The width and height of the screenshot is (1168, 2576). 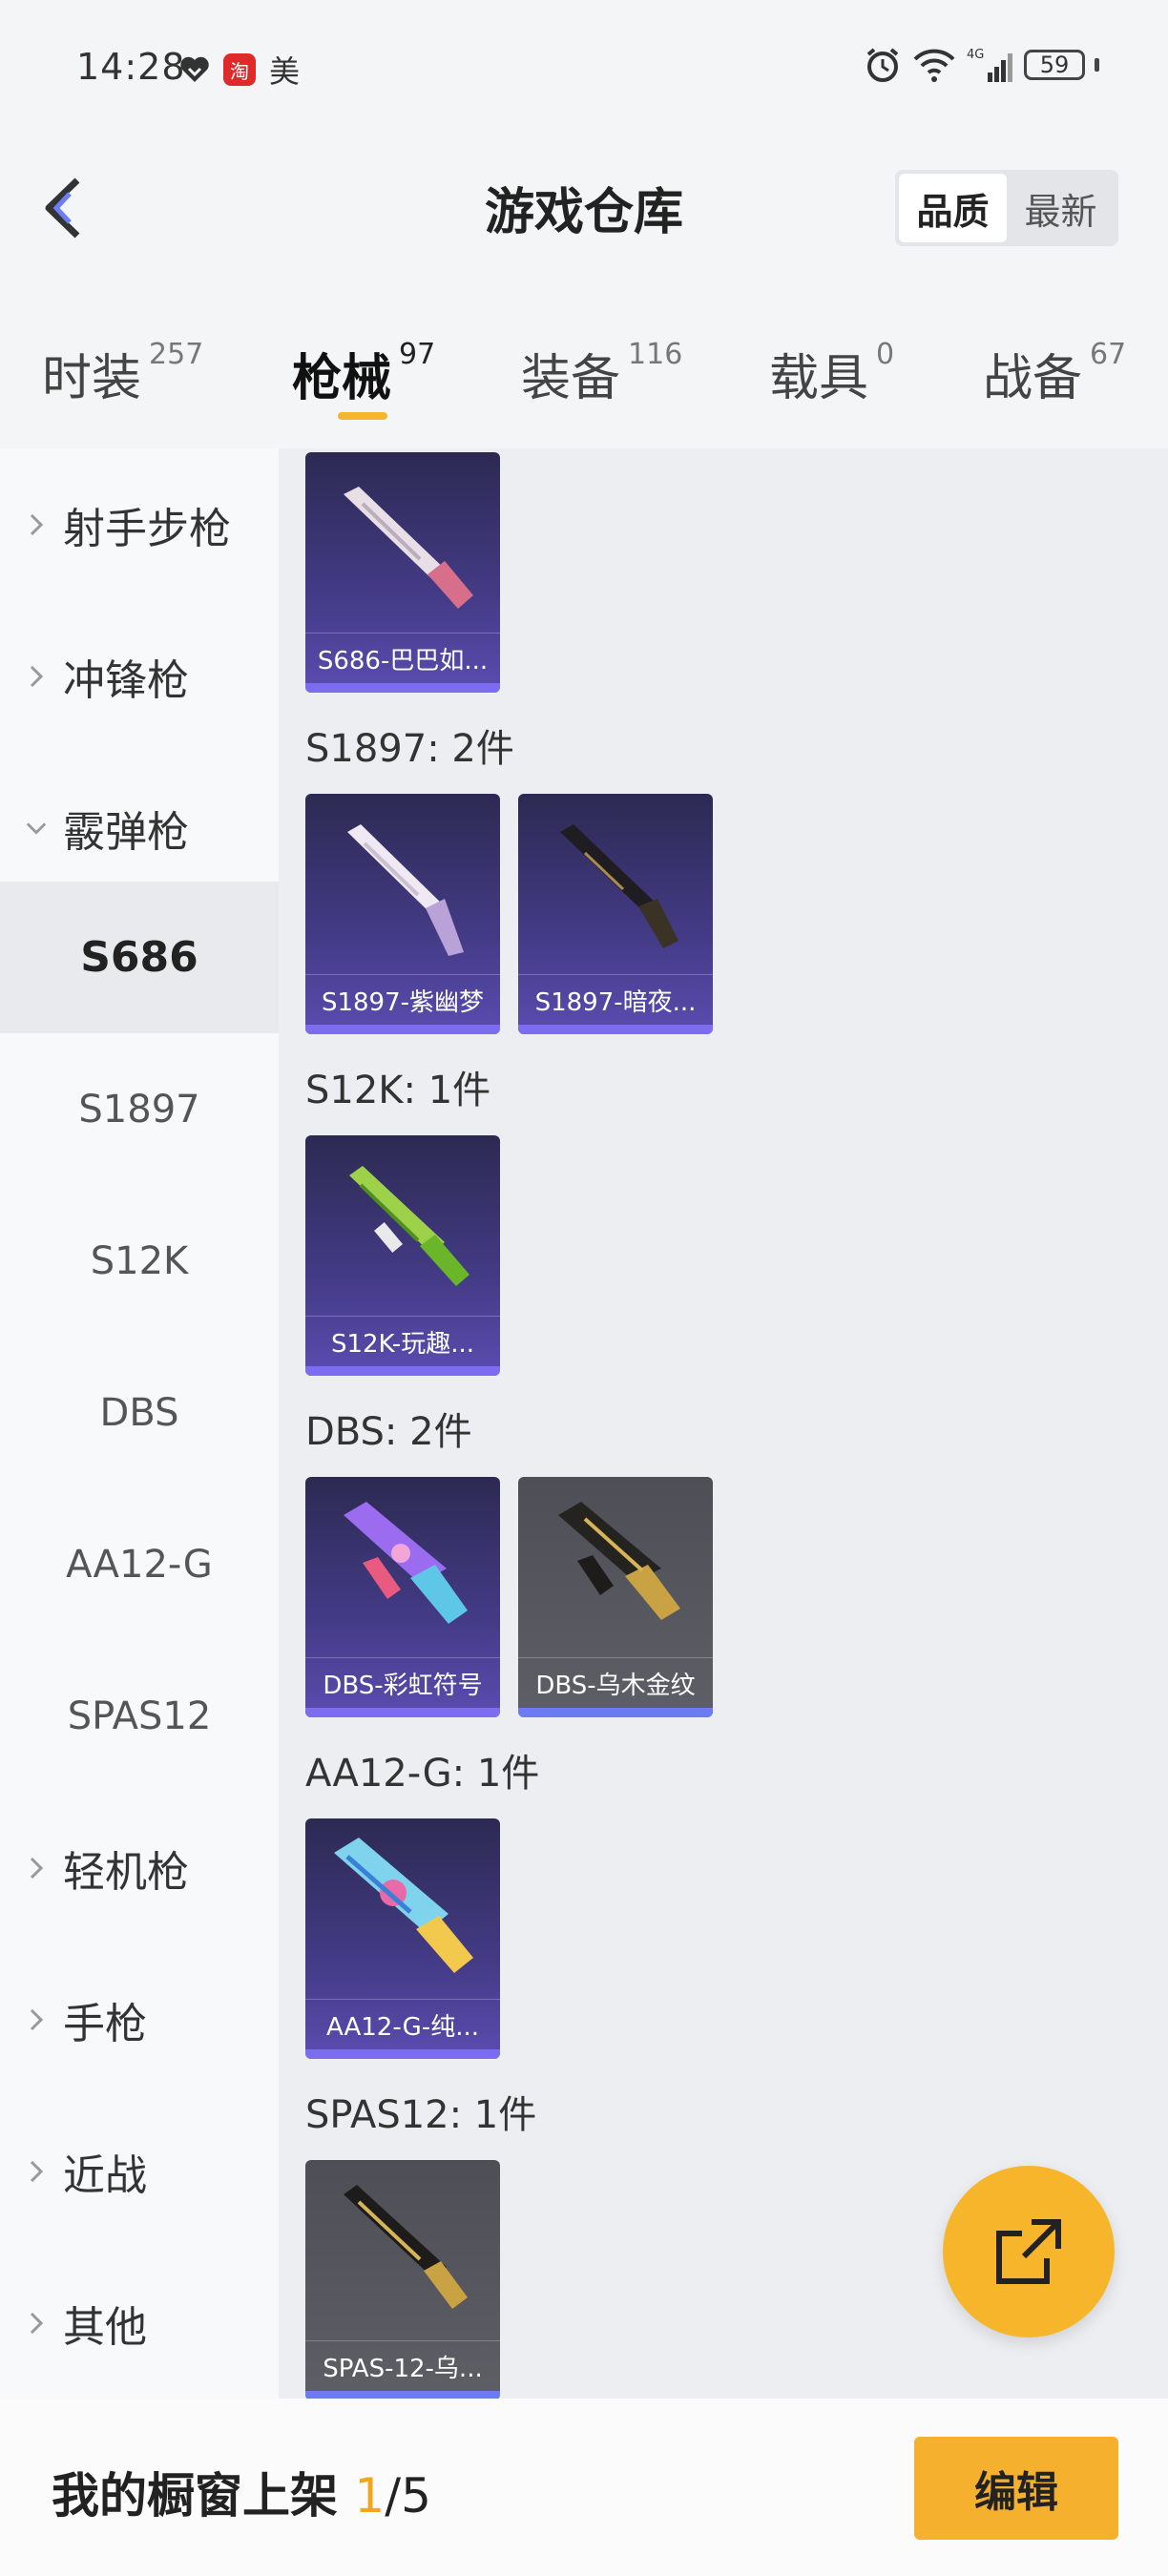 I want to click on sidebar-item-melee: 近战, so click(x=139, y=2171).